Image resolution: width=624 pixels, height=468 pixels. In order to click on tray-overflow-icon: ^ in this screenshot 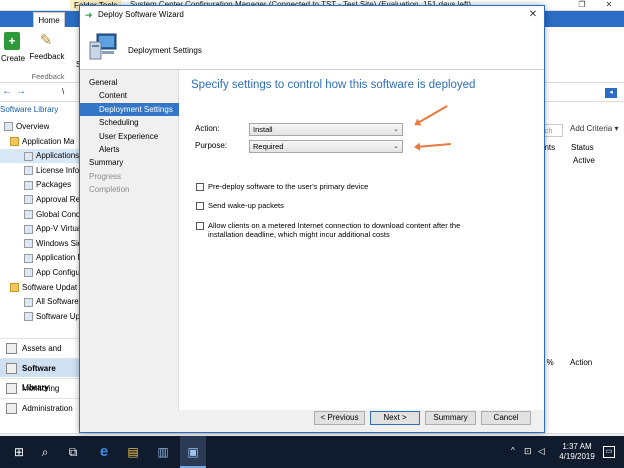, I will do `click(513, 450)`.